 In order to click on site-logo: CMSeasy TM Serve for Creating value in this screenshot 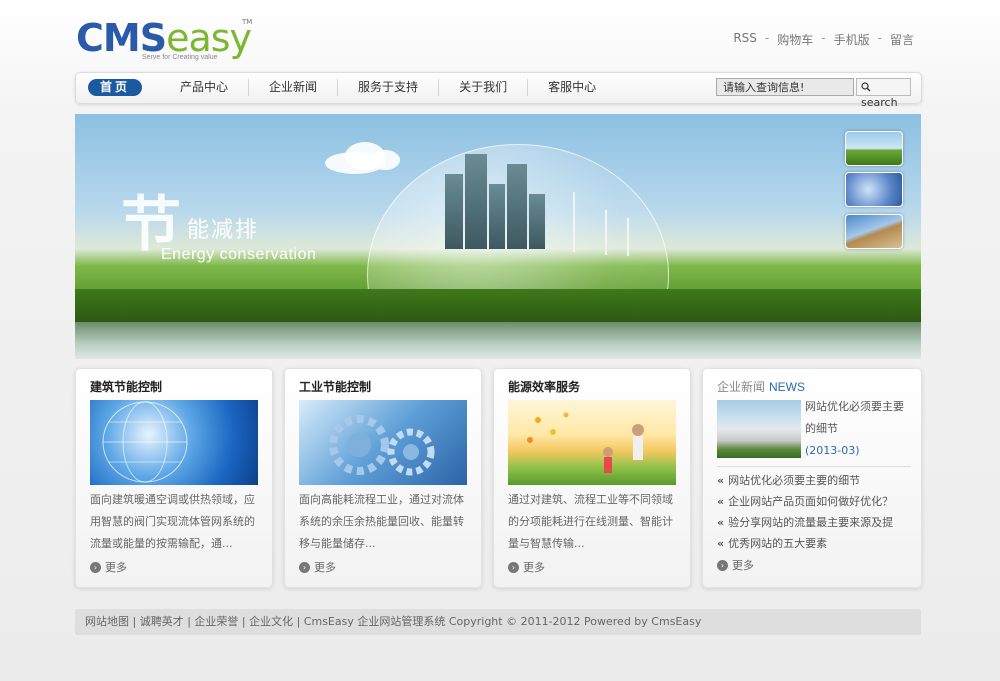, I will do `click(176, 42)`.